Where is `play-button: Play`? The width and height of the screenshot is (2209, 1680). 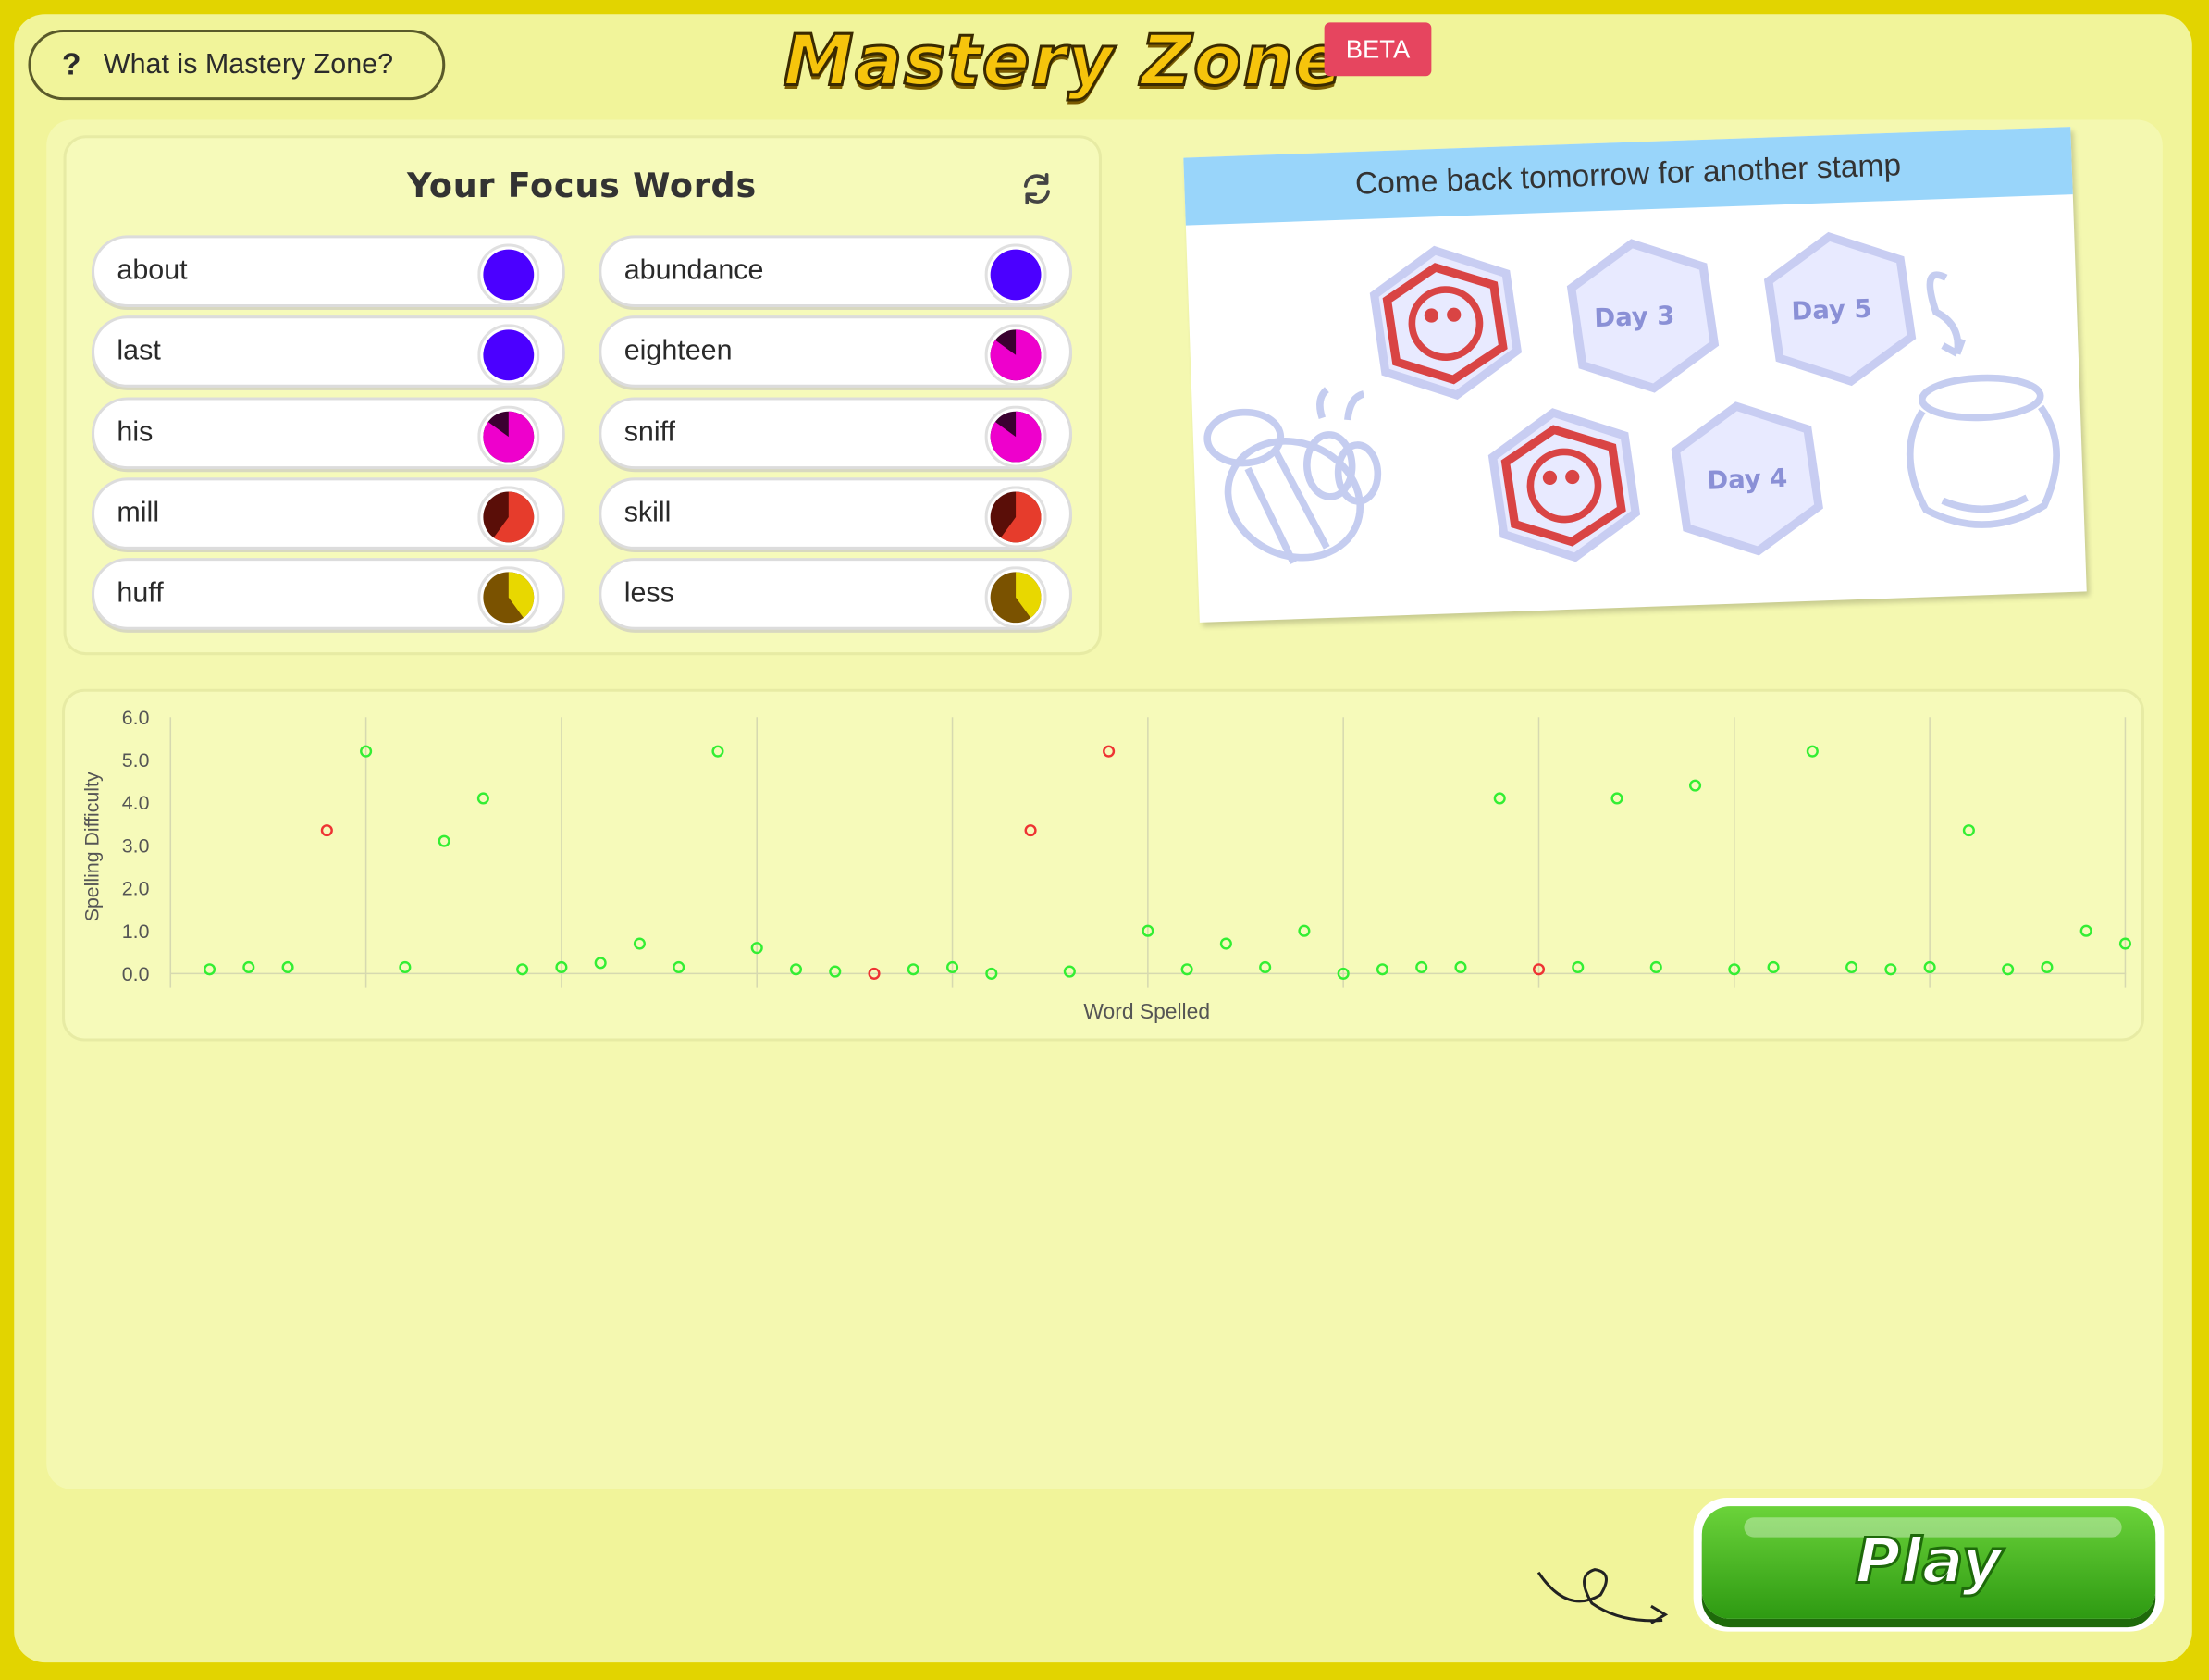
play-button: Play is located at coordinates (1929, 1564).